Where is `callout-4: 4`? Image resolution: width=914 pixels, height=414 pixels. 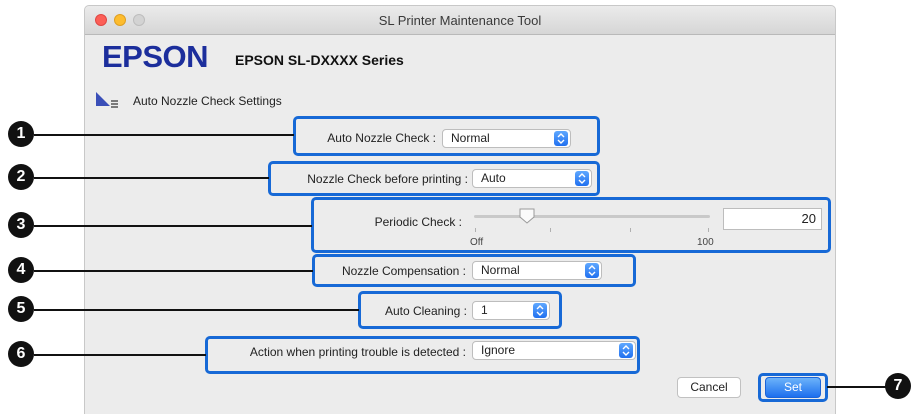
callout-4: 4 is located at coordinates (21, 270).